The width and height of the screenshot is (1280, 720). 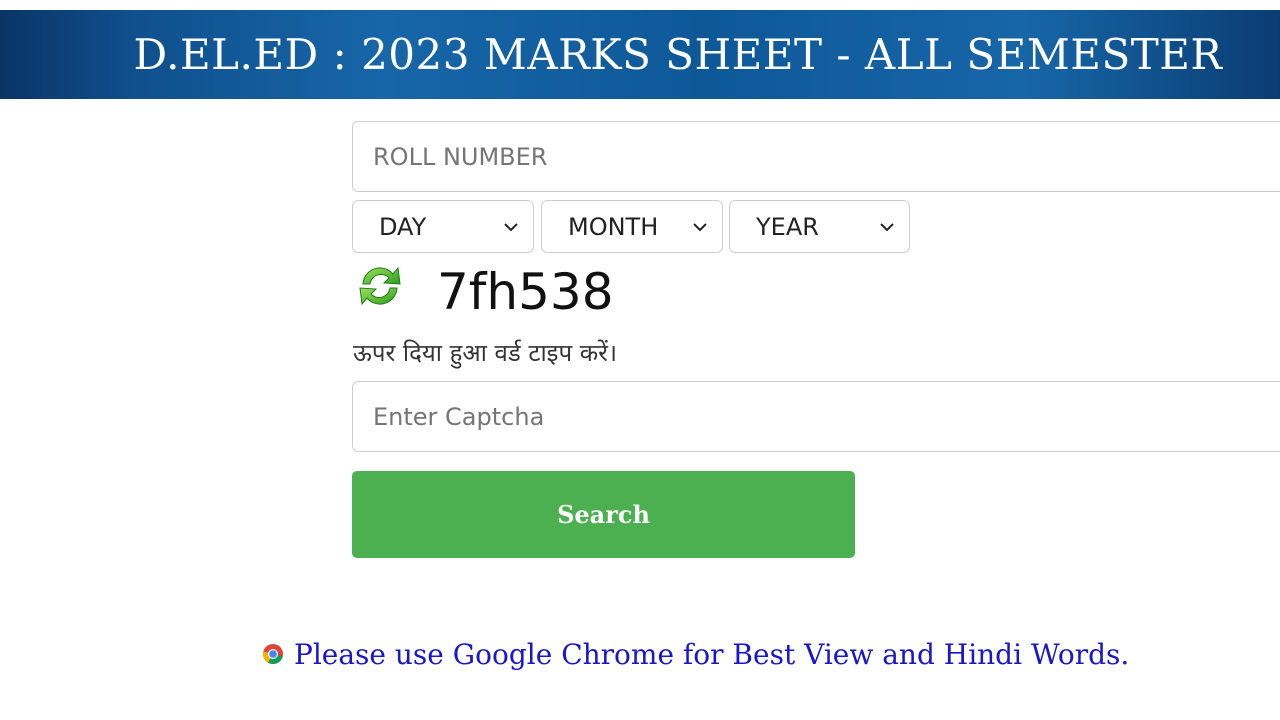 I want to click on month-select-value: MONTH, so click(x=613, y=226).